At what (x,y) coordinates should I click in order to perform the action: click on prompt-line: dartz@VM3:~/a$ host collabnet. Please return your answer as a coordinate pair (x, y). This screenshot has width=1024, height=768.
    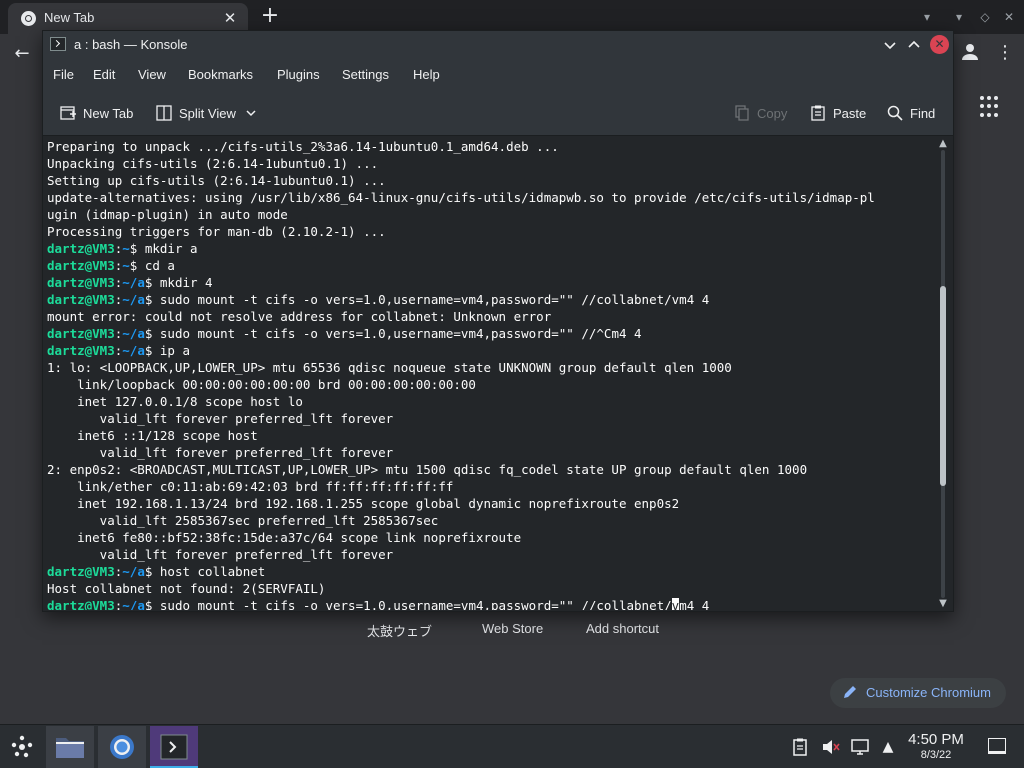
    Looking at the image, I should click on (490, 571).